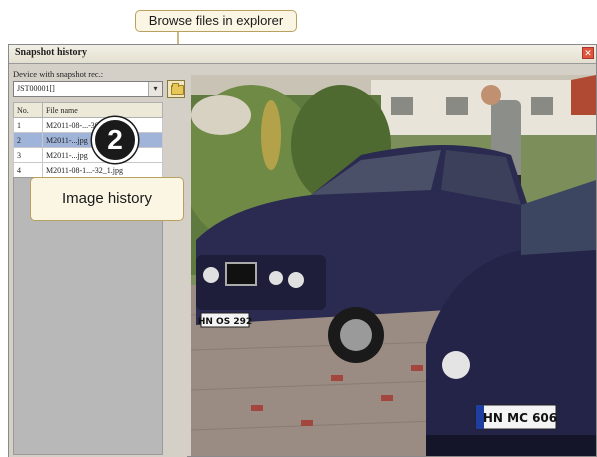 The height and width of the screenshot is (457, 597). Describe the element at coordinates (88, 155) in the screenshot. I see `table-row: 3 M2011-...jpg` at that location.